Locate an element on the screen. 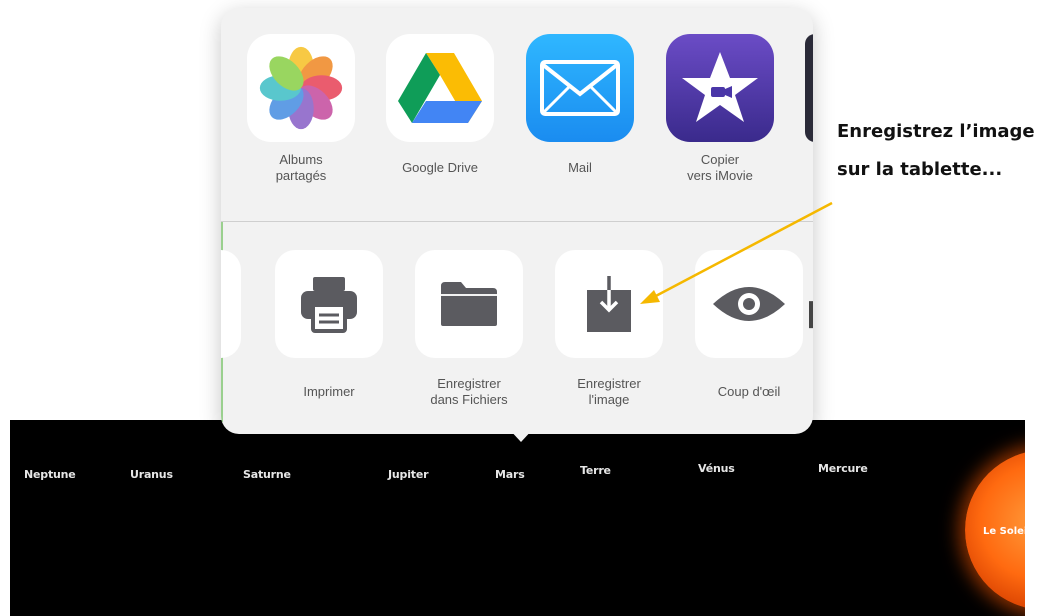  sun-label: Le Soleil is located at coordinates (1004, 531).